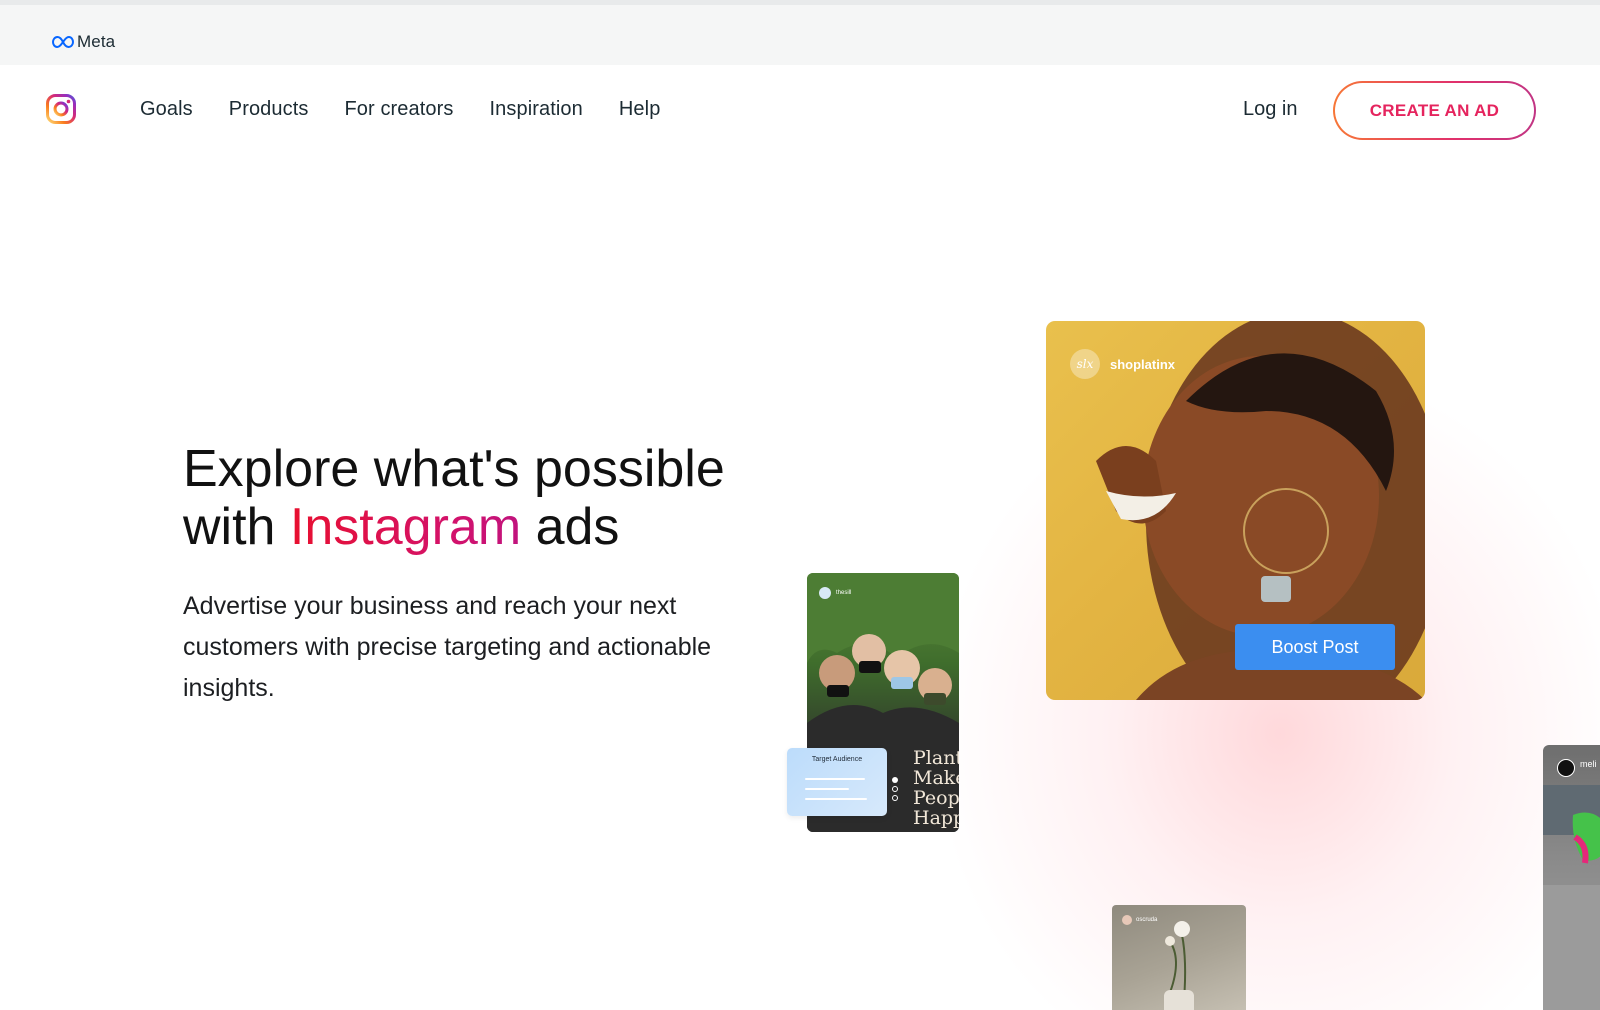 The width and height of the screenshot is (1600, 1010). Describe the element at coordinates (844, 593) in the screenshot. I see `group-card-handle: thesill` at that location.